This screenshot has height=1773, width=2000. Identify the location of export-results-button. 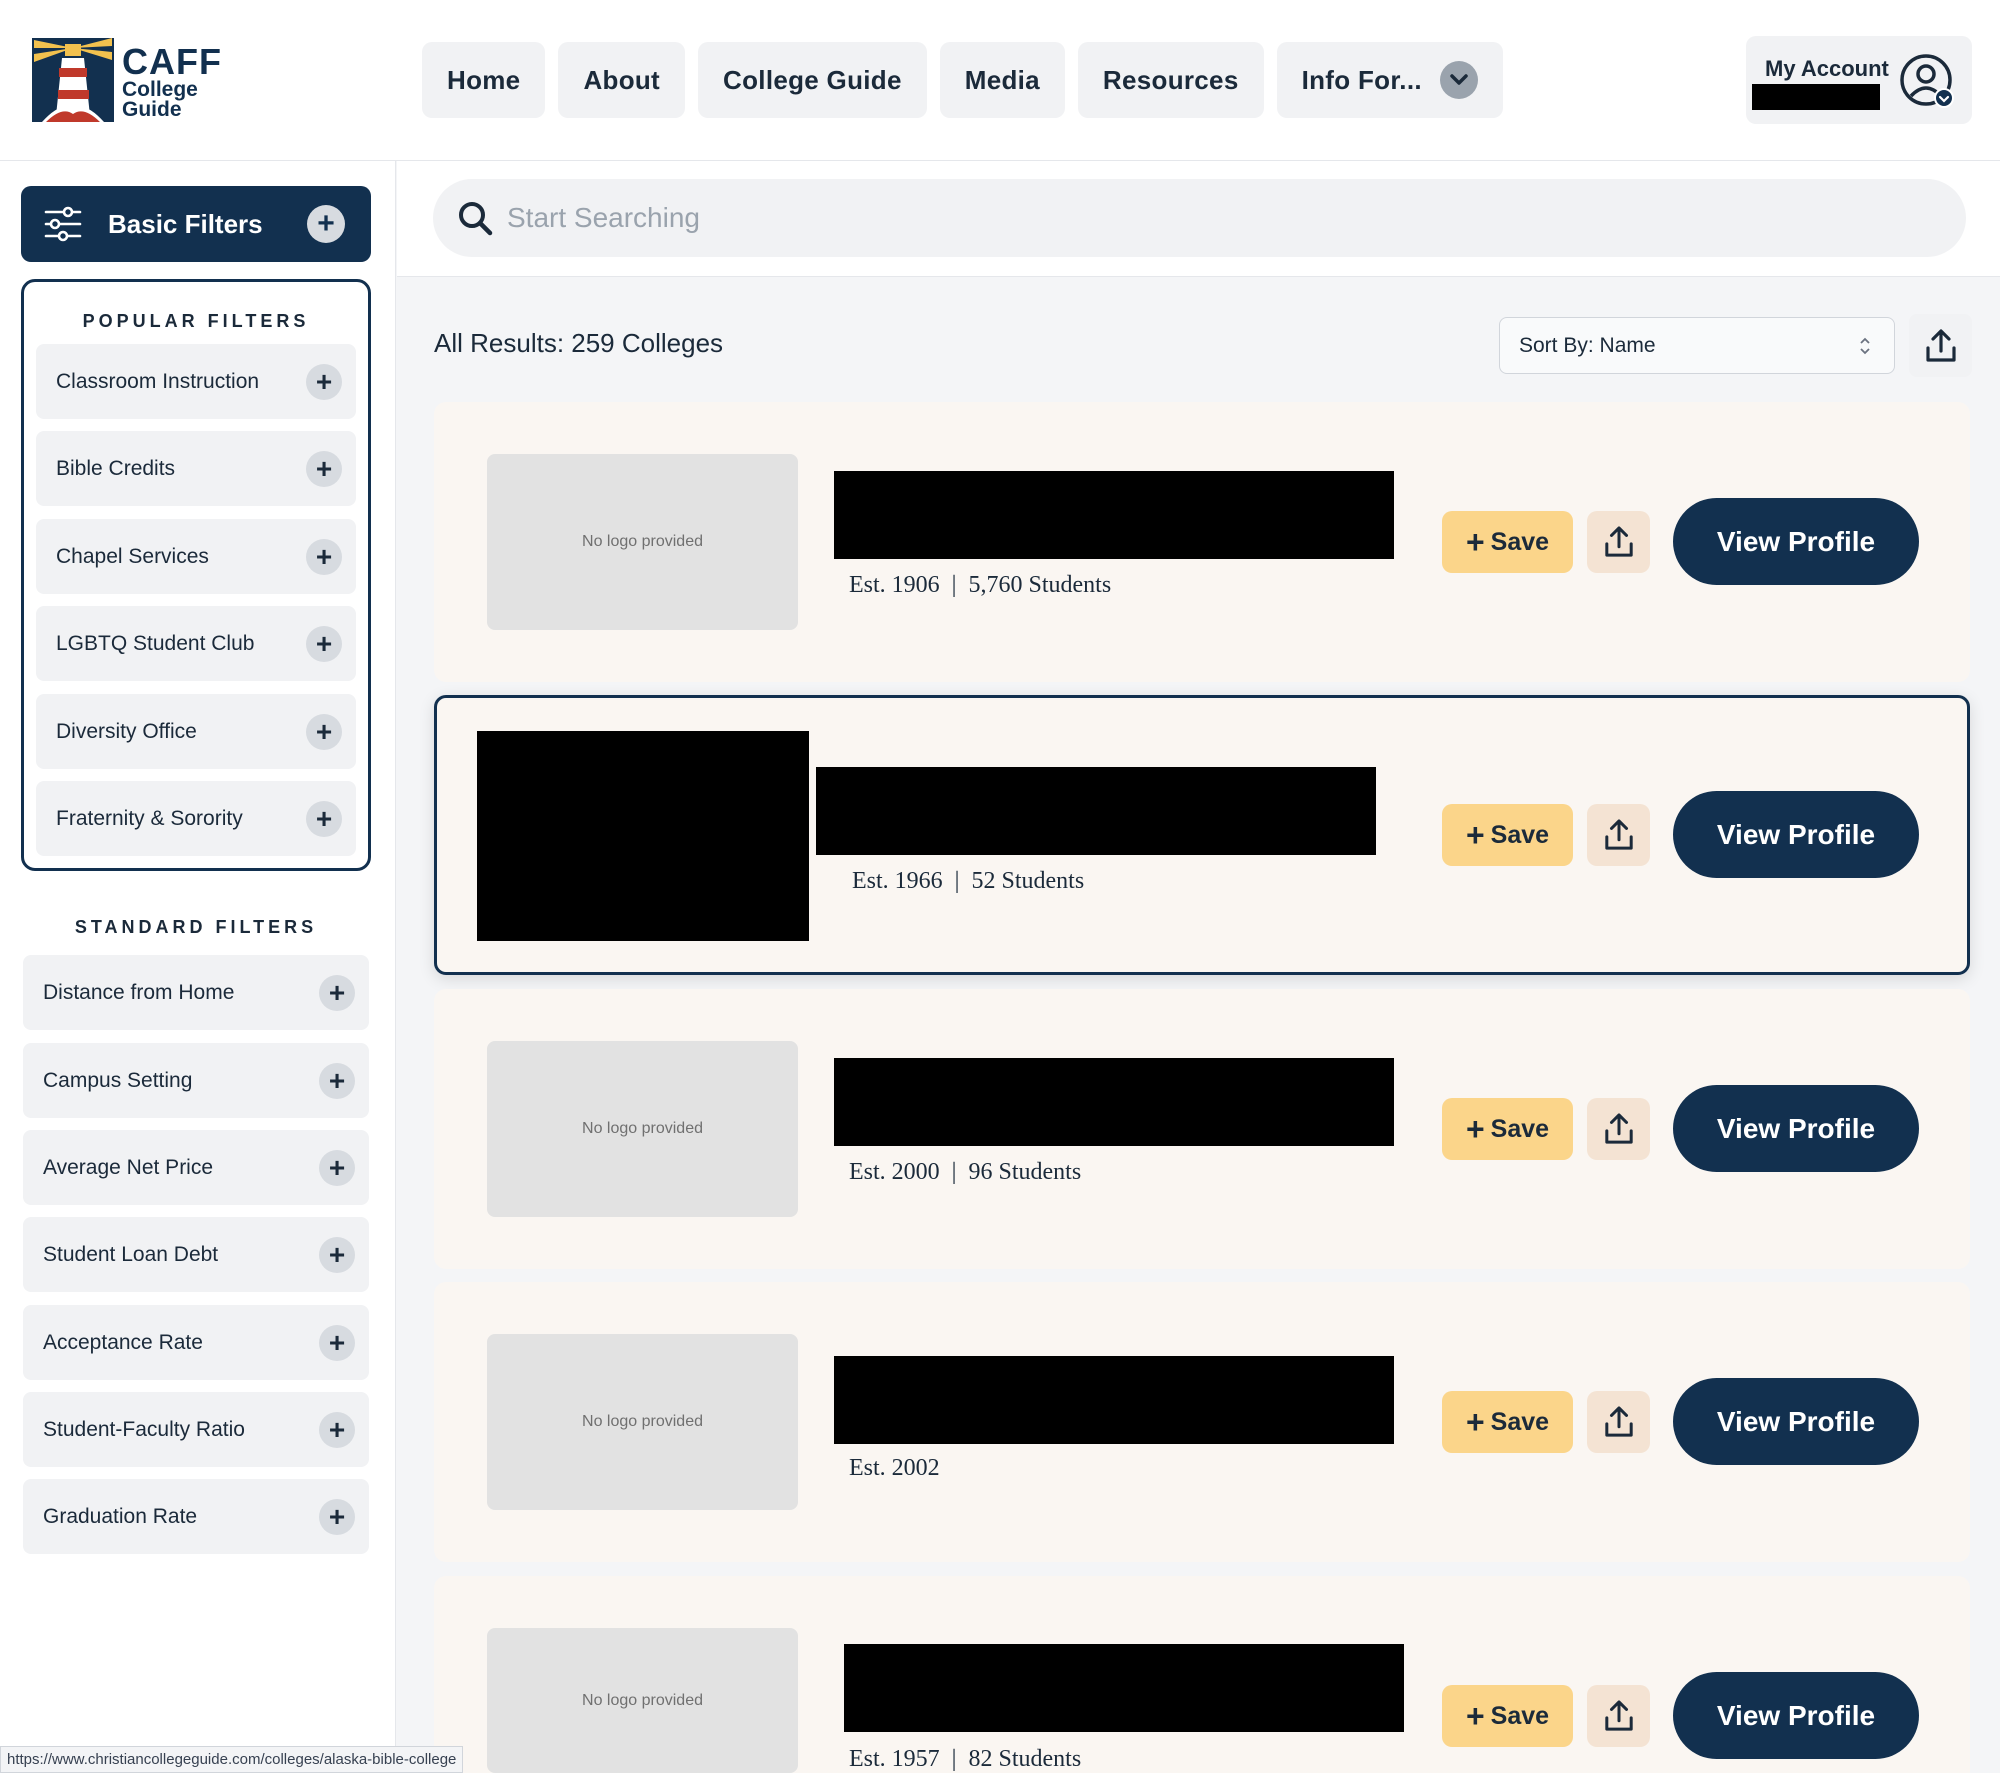
(1940, 345).